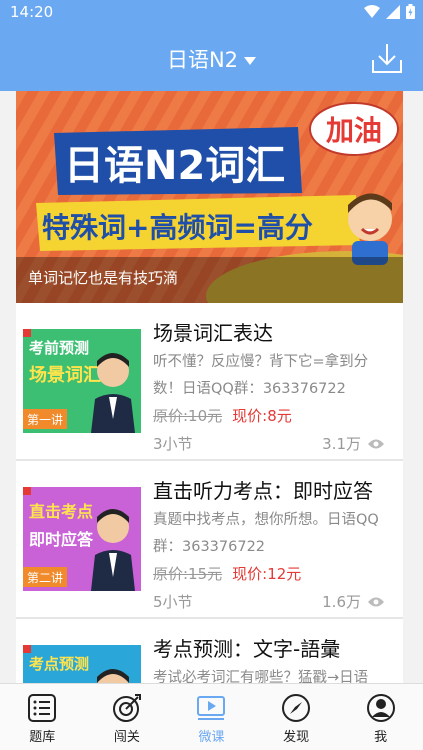 This screenshot has height=750, width=423. Describe the element at coordinates (213, 333) in the screenshot. I see `course-title: 场景词汇表达` at that location.